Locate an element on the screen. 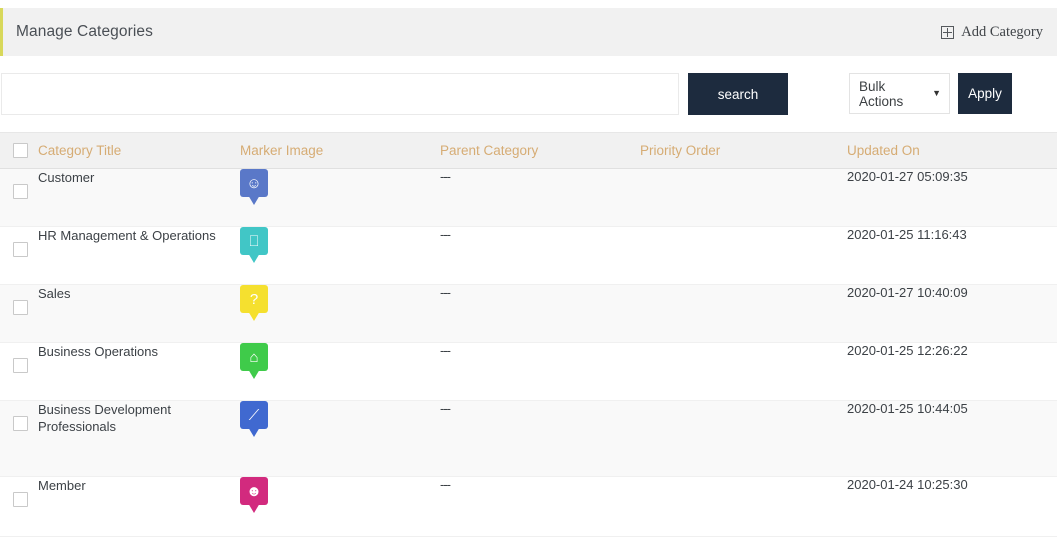 Image resolution: width=1057 pixels, height=541 pixels. cell-category-title: HR Management & Operations is located at coordinates (139, 255).